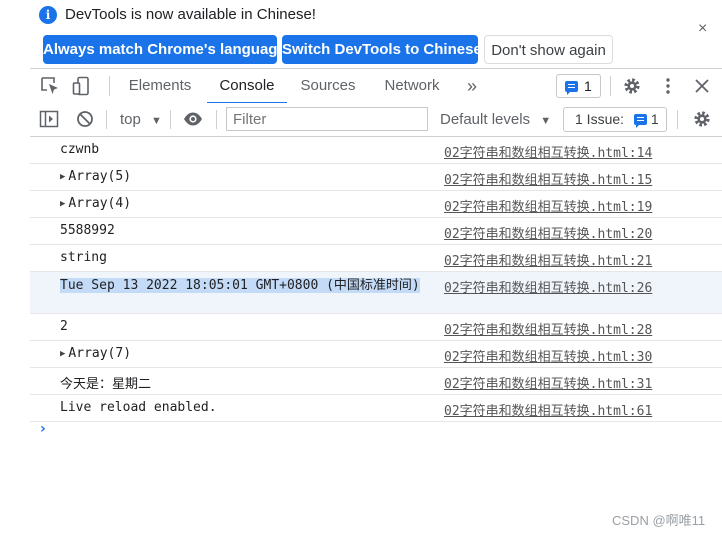 The width and height of the screenshot is (722, 534). I want to click on close-devtools-icon, so click(702, 86).